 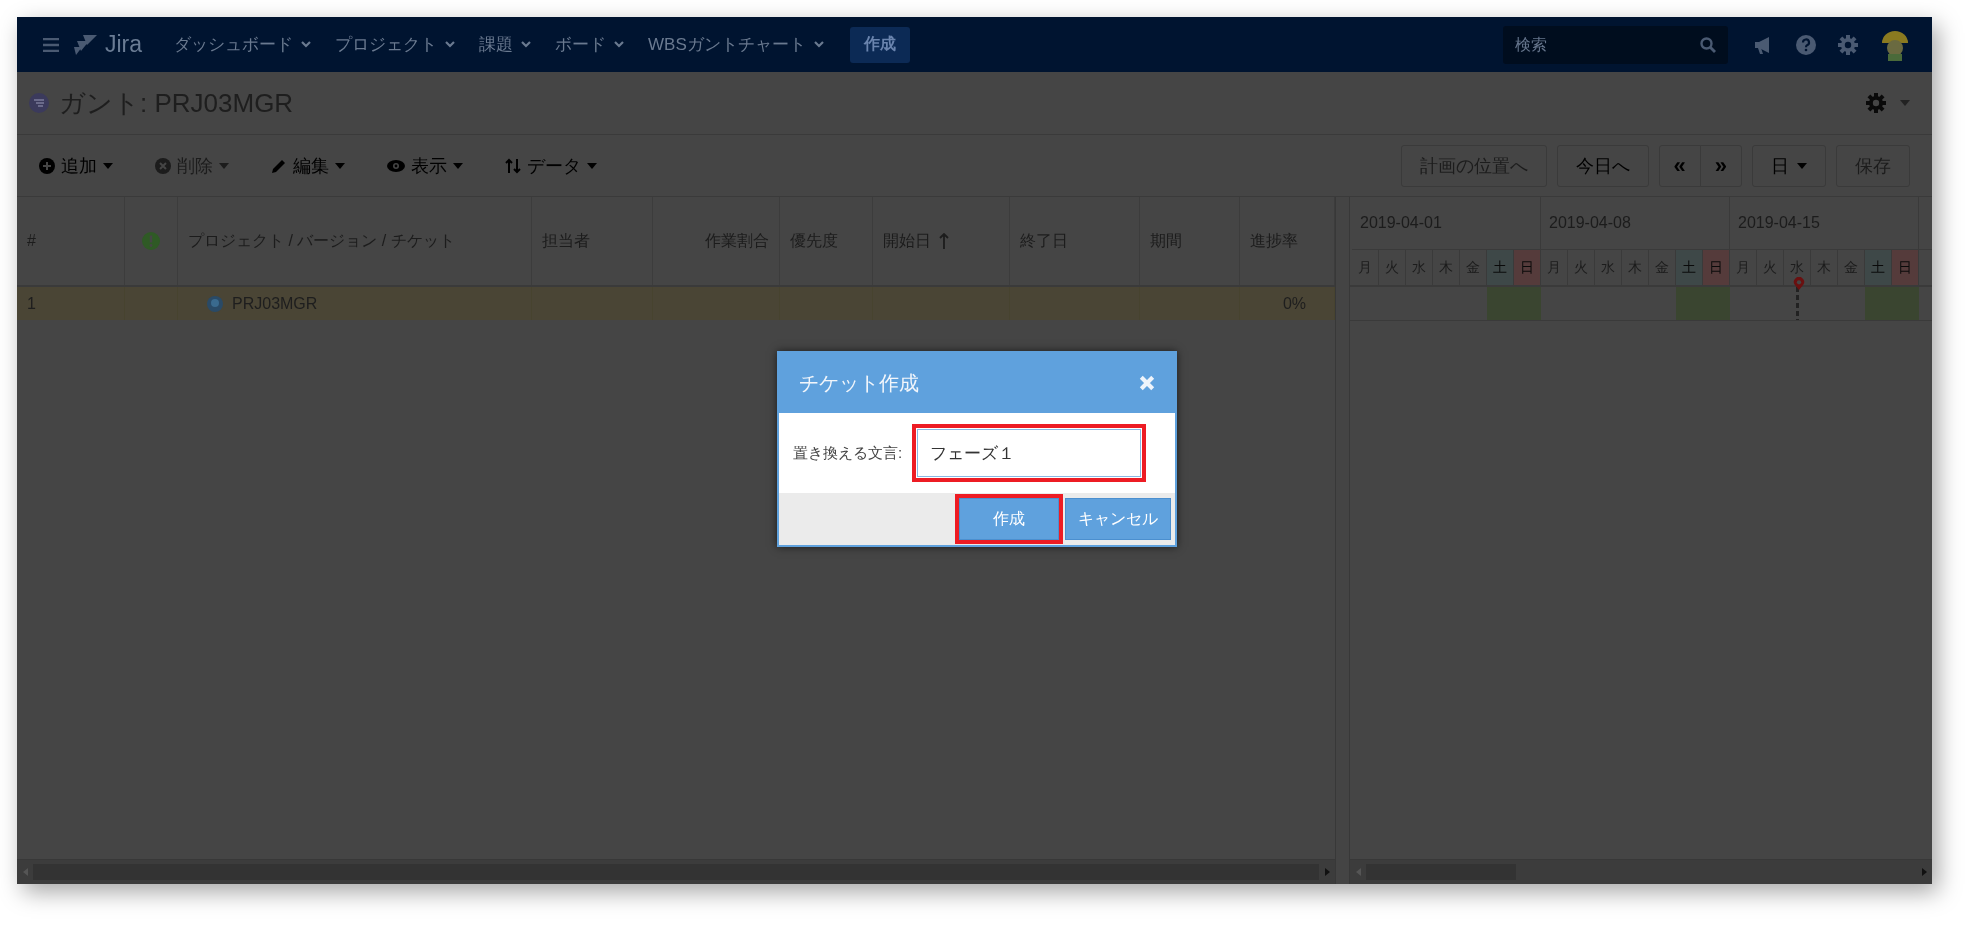 What do you see at coordinates (558, 165) in the screenshot?
I see `toolbar-menu-button: データ` at bounding box center [558, 165].